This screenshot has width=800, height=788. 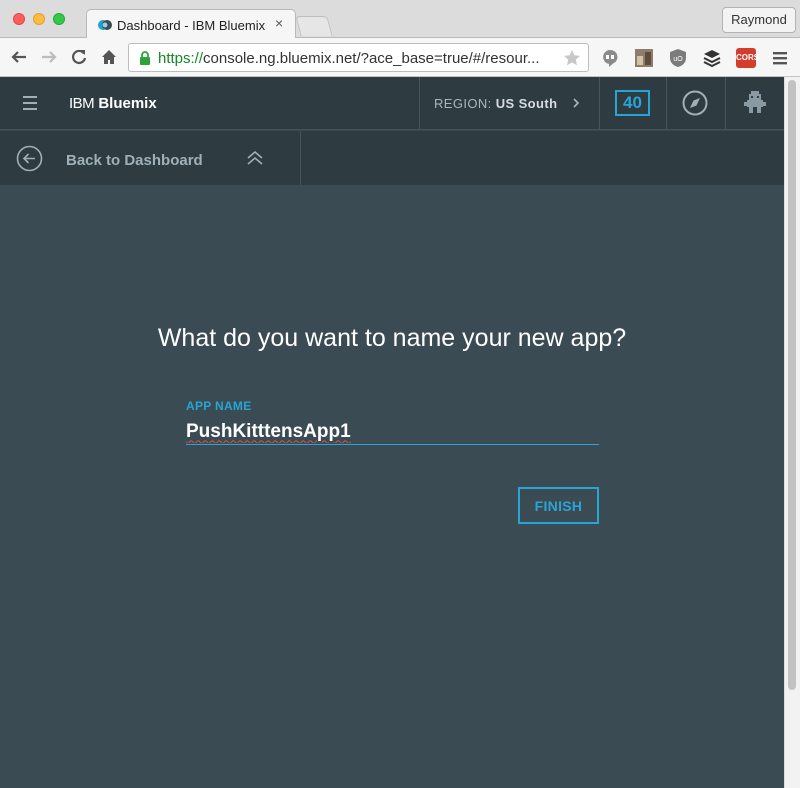 I want to click on back-to-dashboard-link: Back to Dashboard, so click(x=134, y=160).